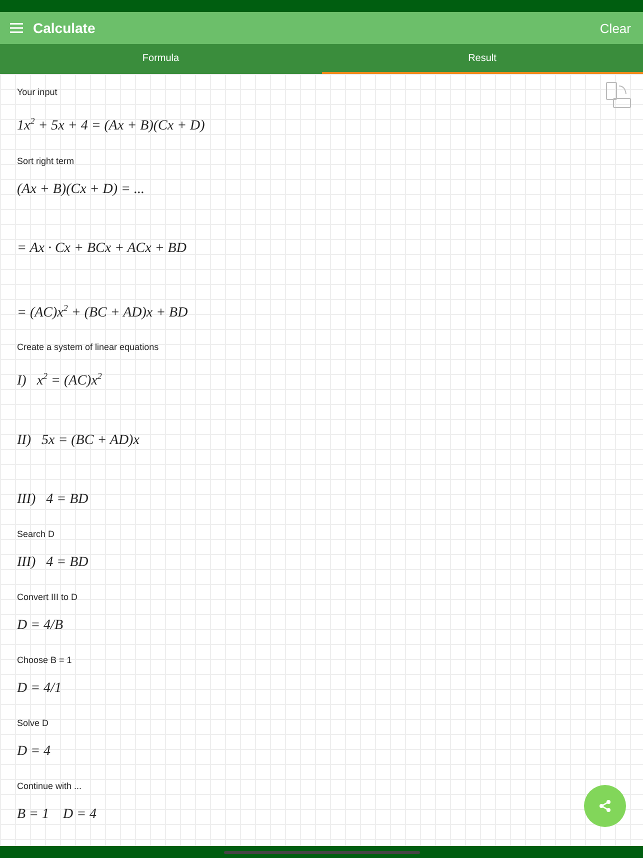 The height and width of the screenshot is (858, 643). What do you see at coordinates (33, 723) in the screenshot?
I see `step-label: Solve D` at bounding box center [33, 723].